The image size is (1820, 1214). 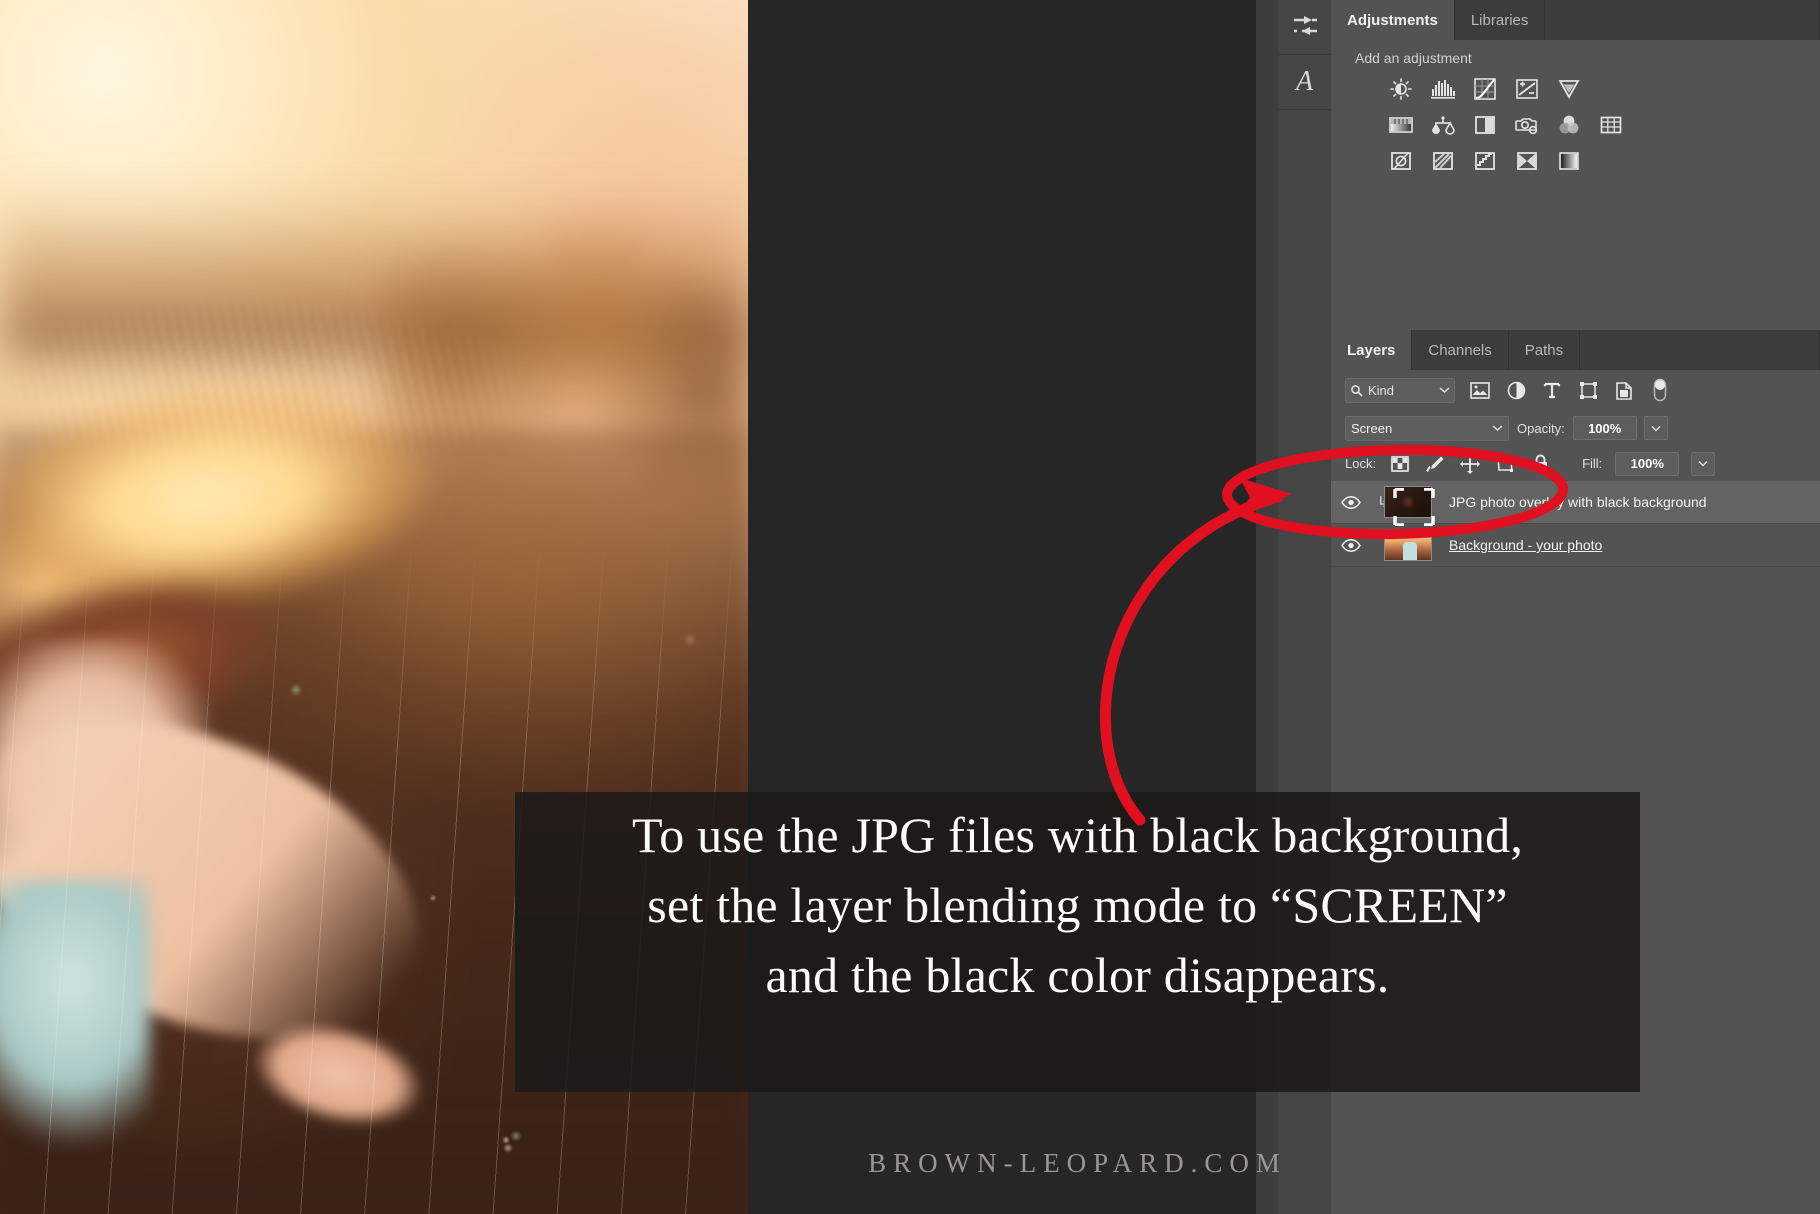 I want to click on watermark: BROWN-LEOPARD.COM, so click(x=1077, y=1163).